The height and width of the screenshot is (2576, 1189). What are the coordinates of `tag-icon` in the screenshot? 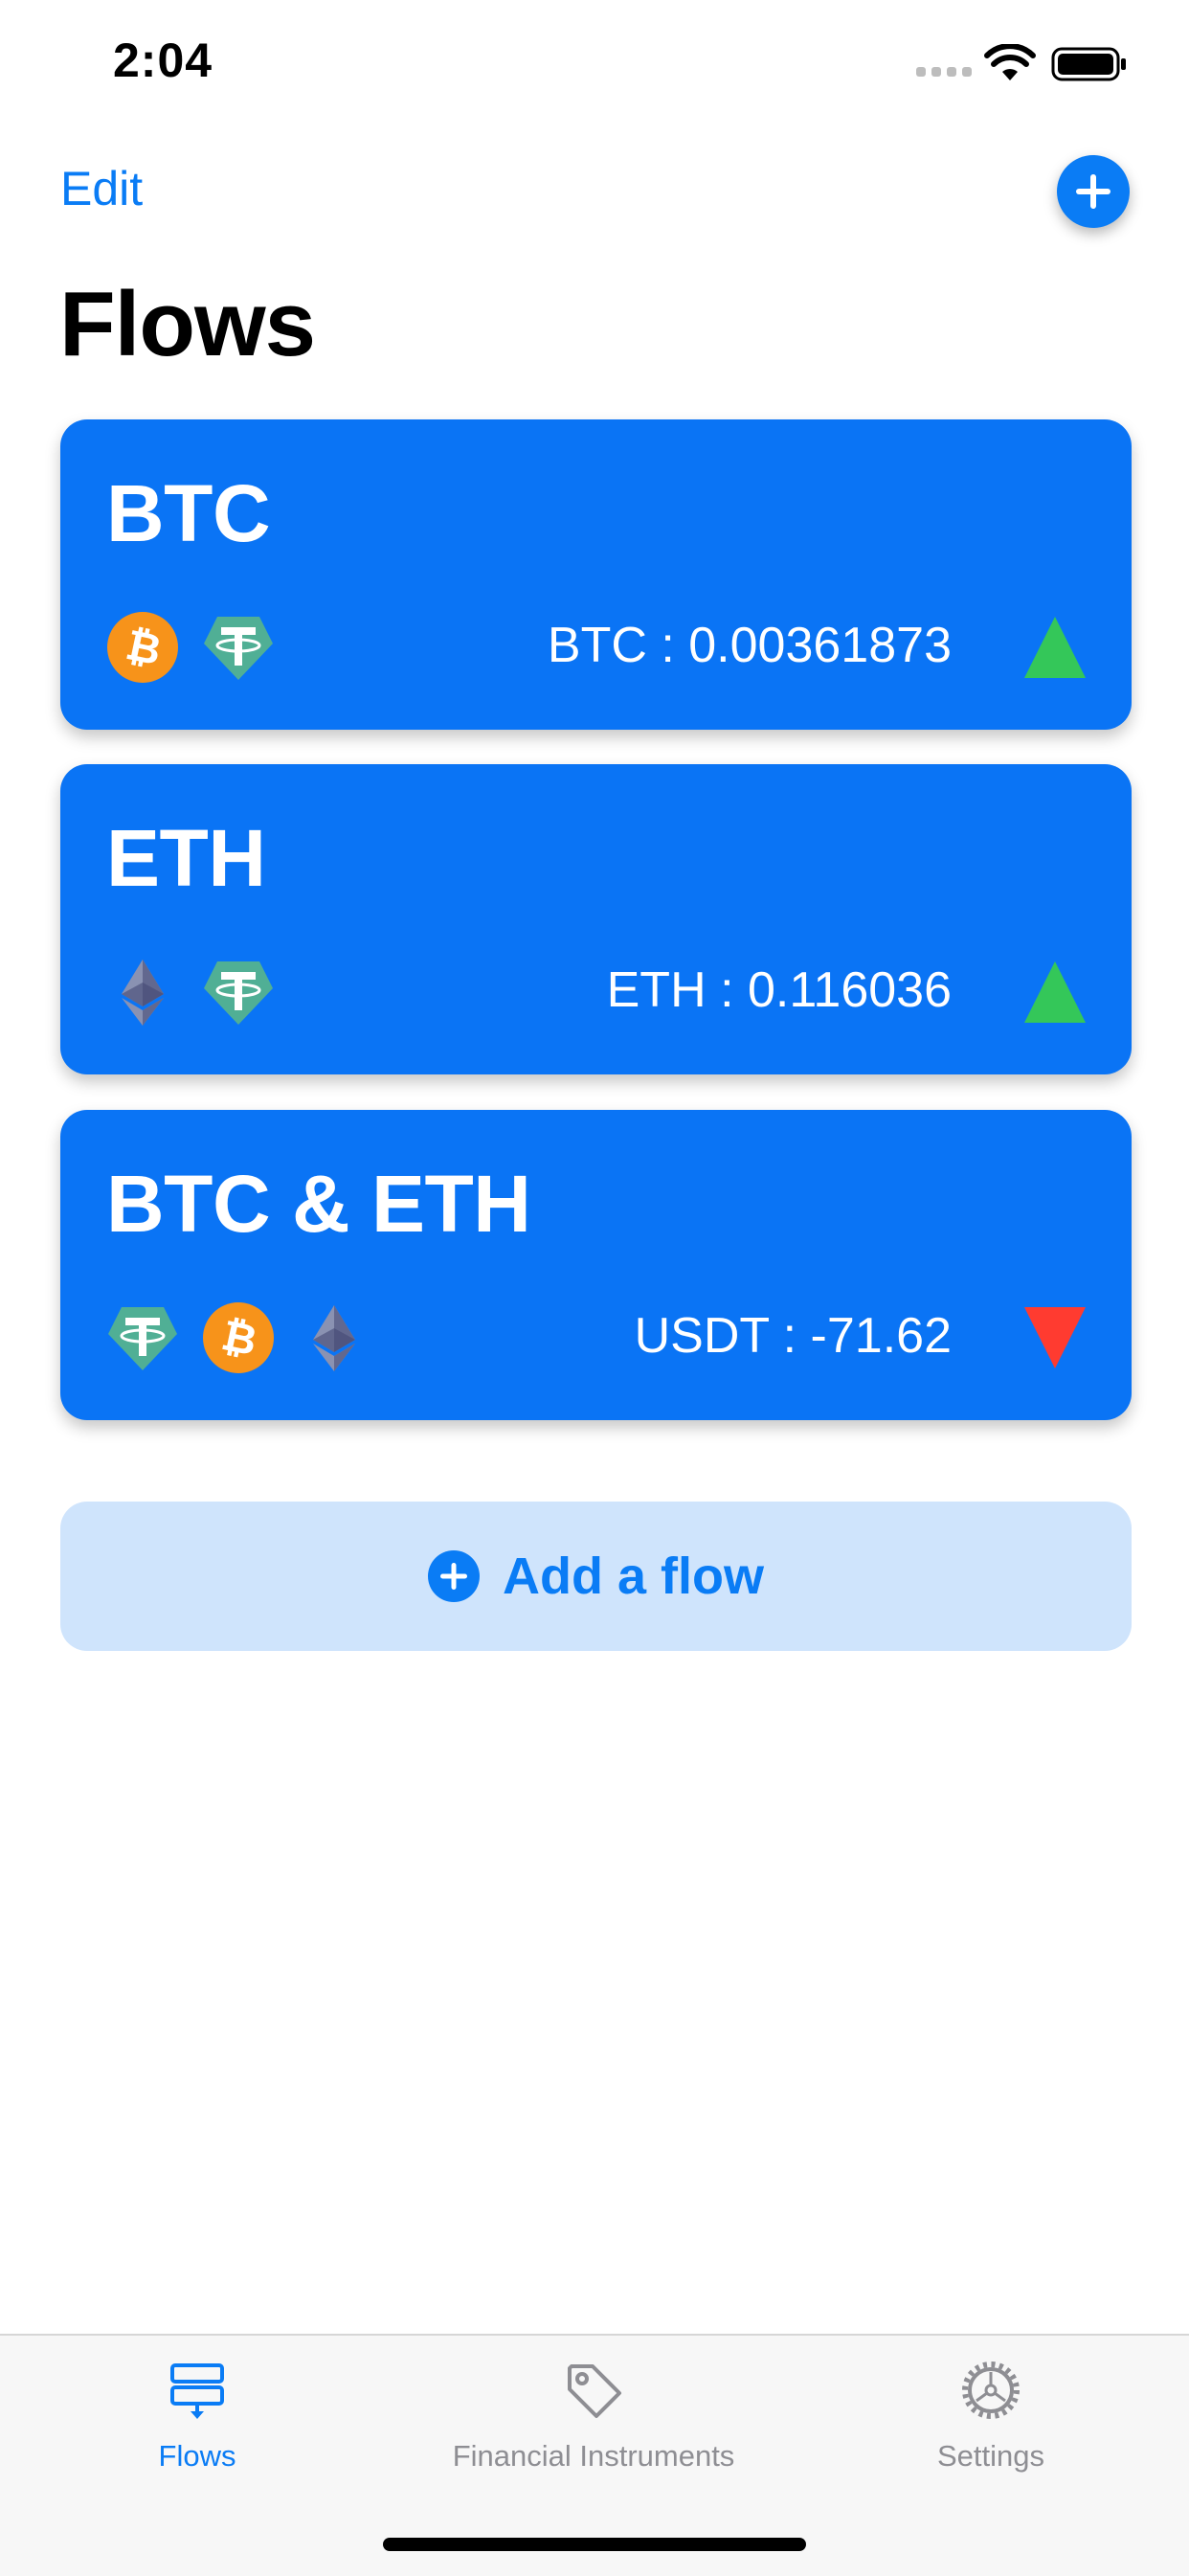 It's located at (594, 2391).